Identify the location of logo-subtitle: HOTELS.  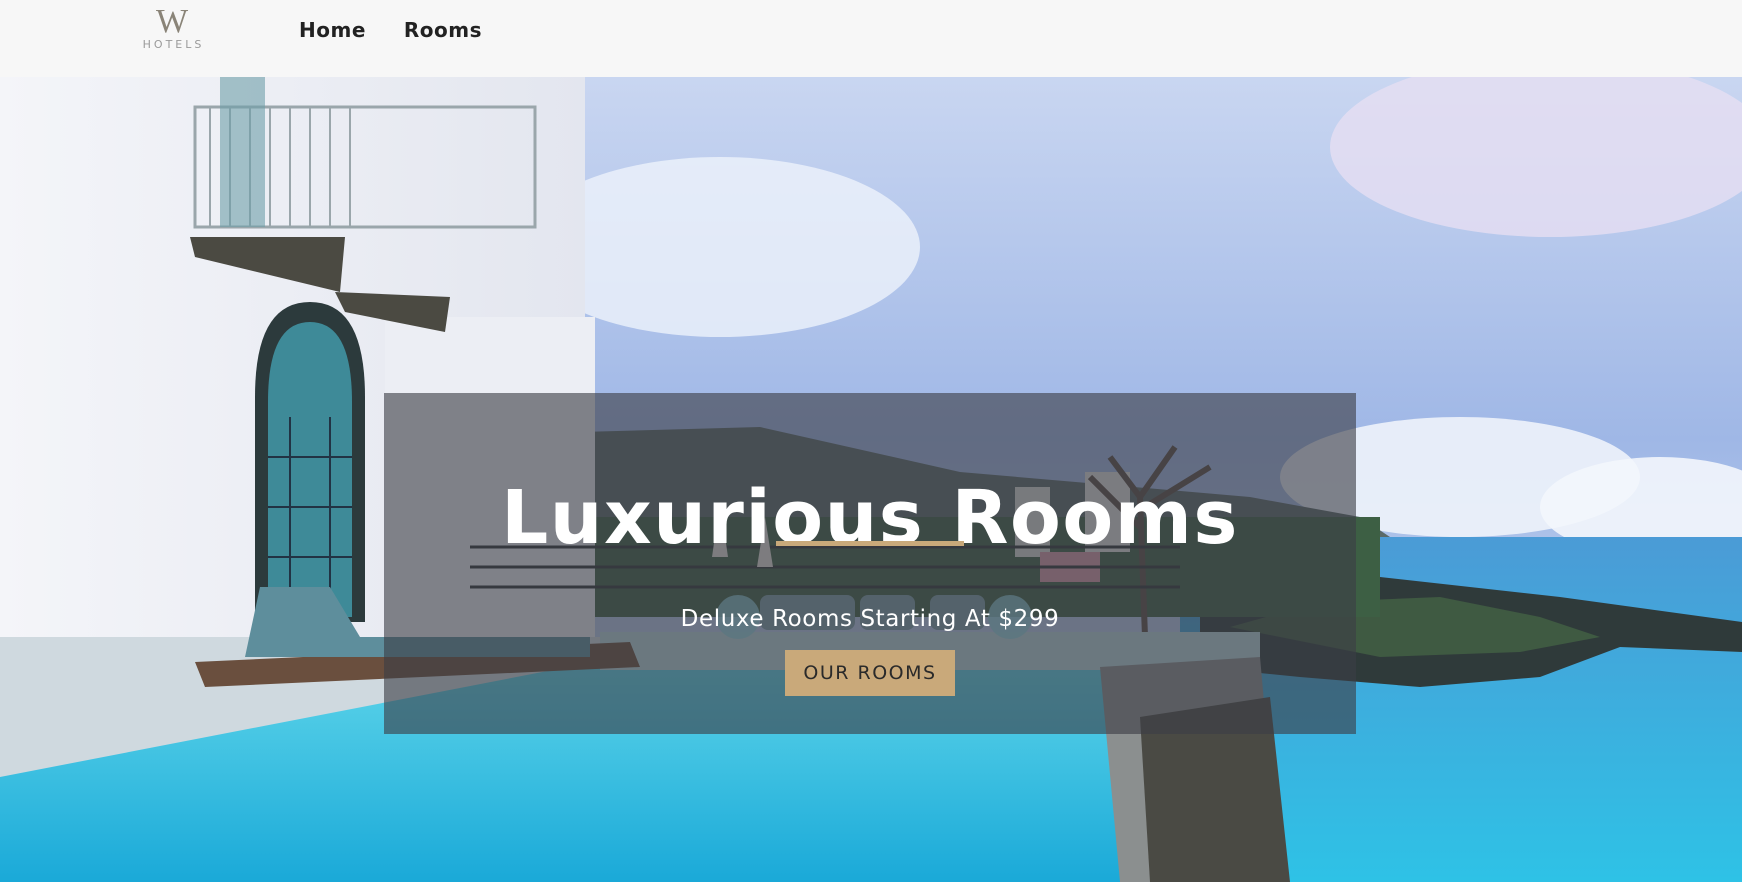
(173, 44).